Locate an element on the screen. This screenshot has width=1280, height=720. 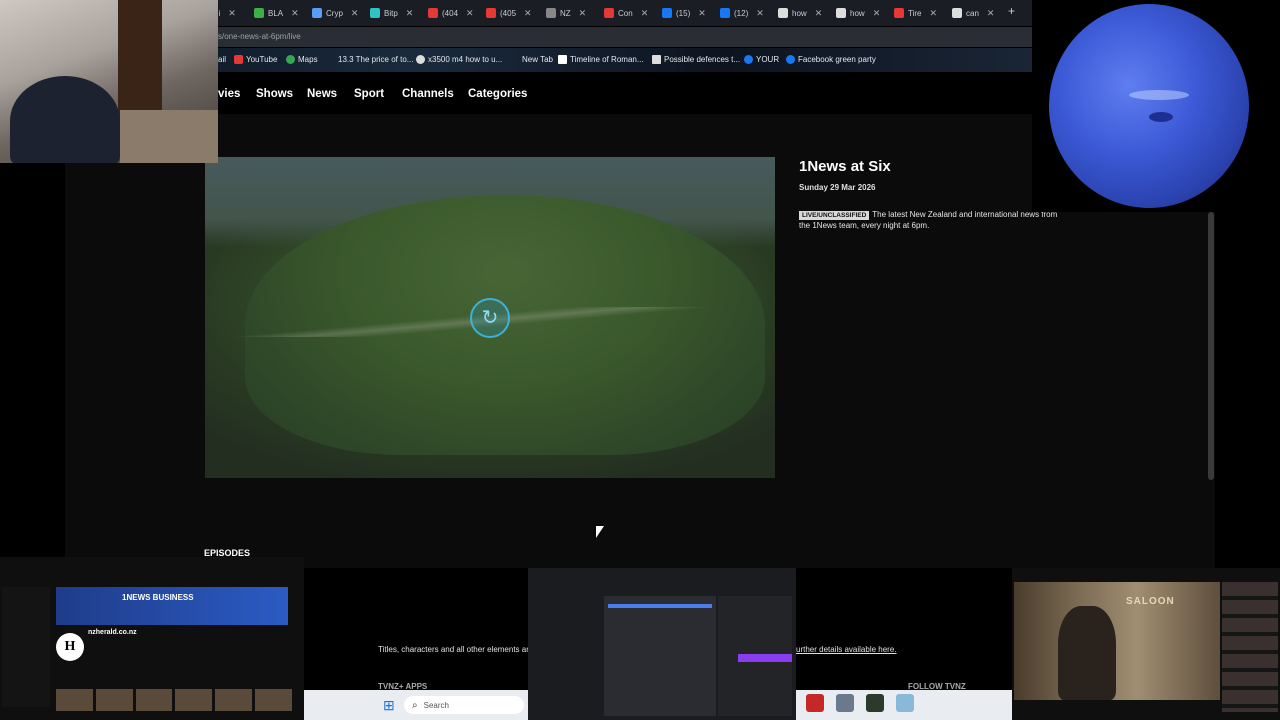
bookmark-item: New Tab is located at coordinates (537, 59).